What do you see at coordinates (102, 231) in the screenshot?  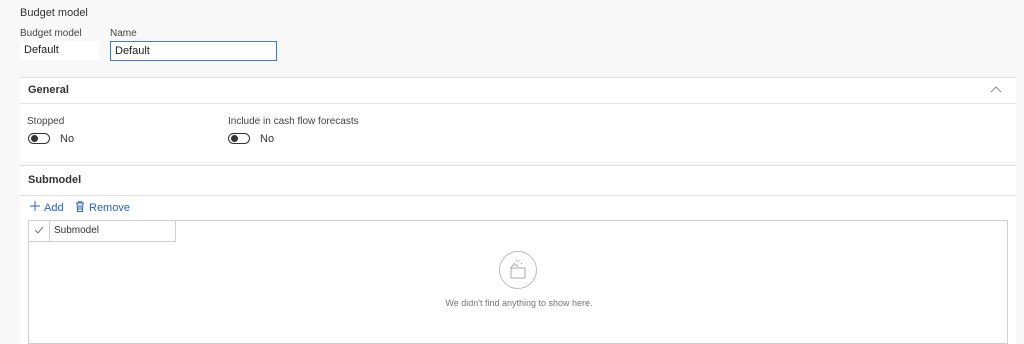 I see `grid-header: Submodel` at bounding box center [102, 231].